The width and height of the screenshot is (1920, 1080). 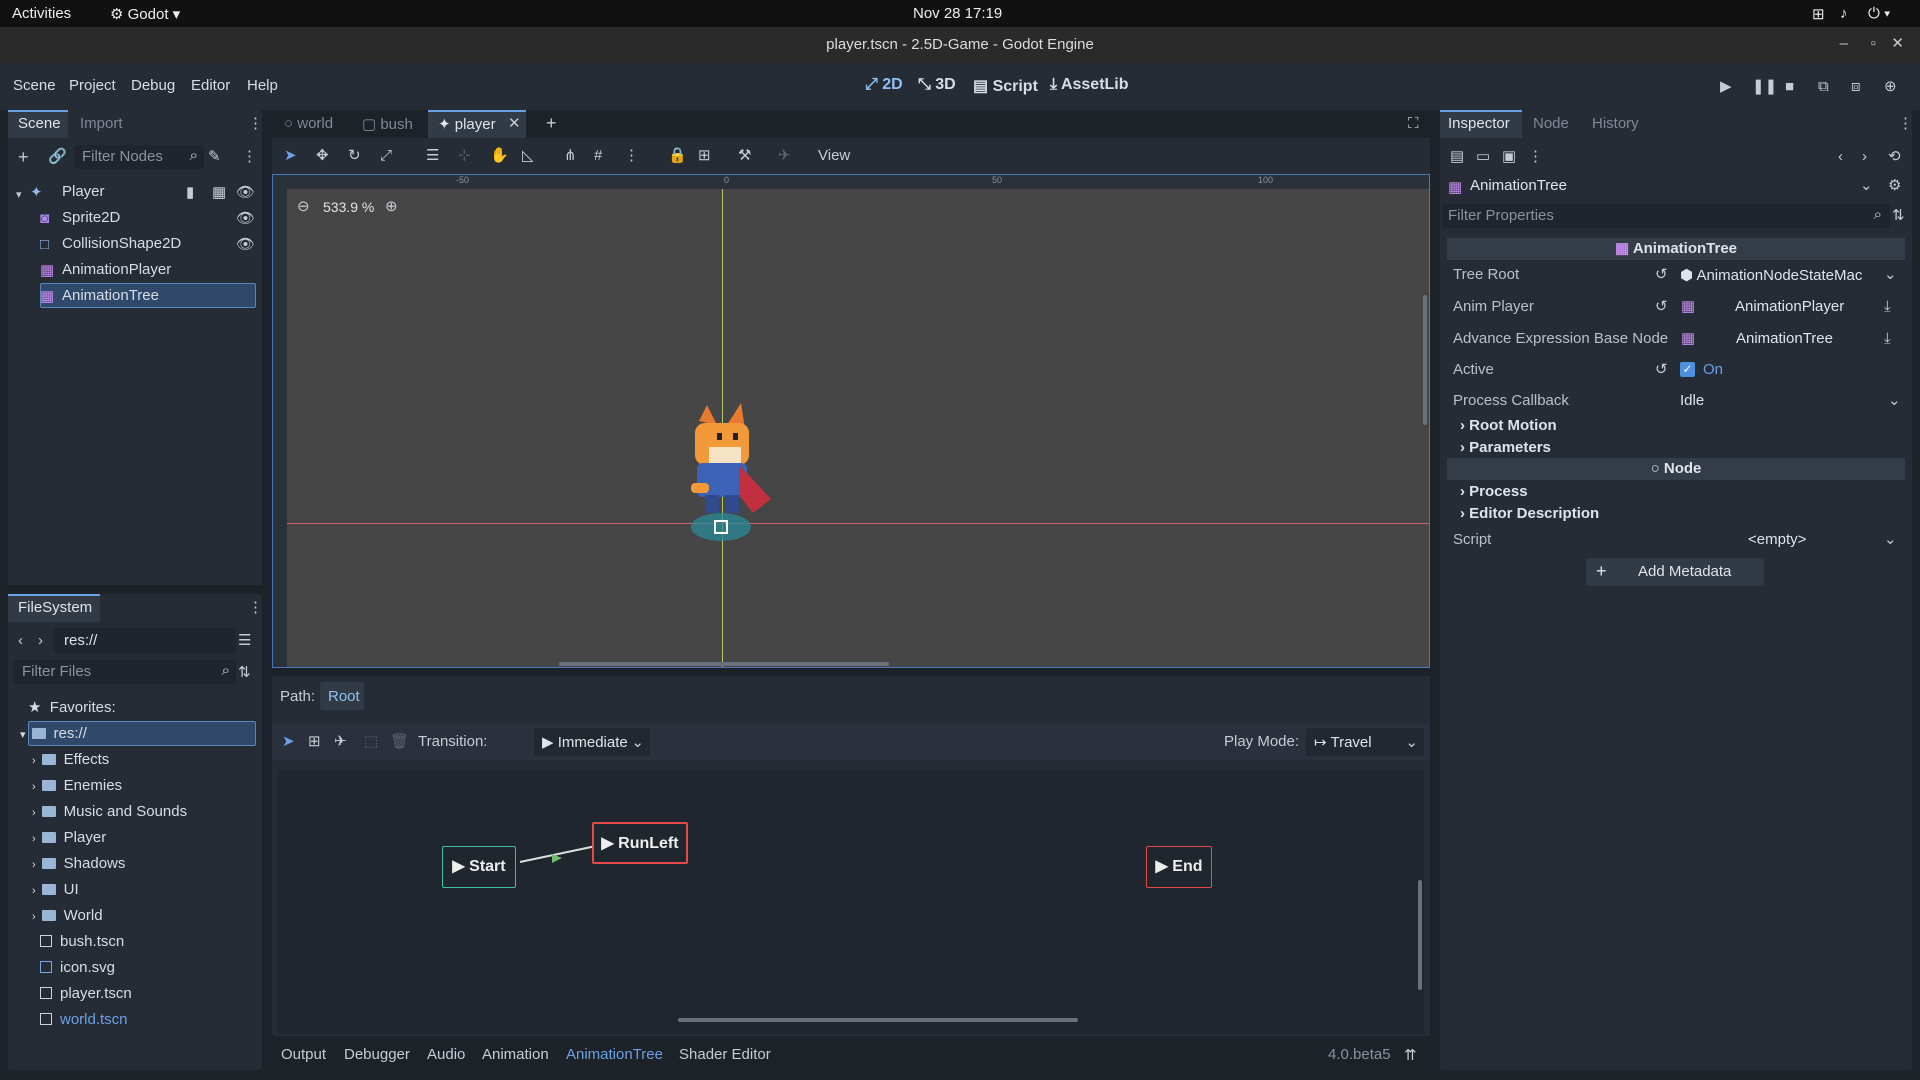 I want to click on bone-icon: ⚒, so click(x=744, y=156).